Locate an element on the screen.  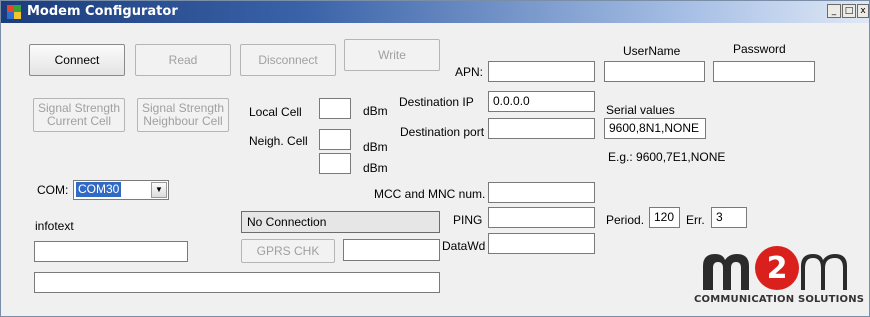
destination-ip-label: Destination IP is located at coordinates (436, 102).